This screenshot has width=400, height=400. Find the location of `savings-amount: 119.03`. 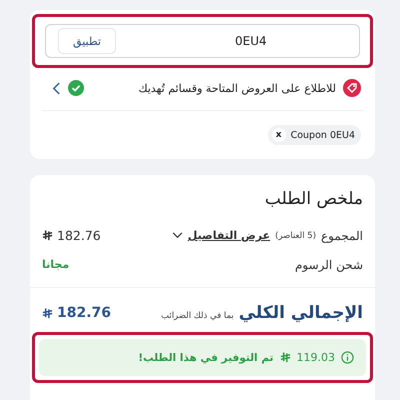

savings-amount: 119.03 is located at coordinates (315, 357).